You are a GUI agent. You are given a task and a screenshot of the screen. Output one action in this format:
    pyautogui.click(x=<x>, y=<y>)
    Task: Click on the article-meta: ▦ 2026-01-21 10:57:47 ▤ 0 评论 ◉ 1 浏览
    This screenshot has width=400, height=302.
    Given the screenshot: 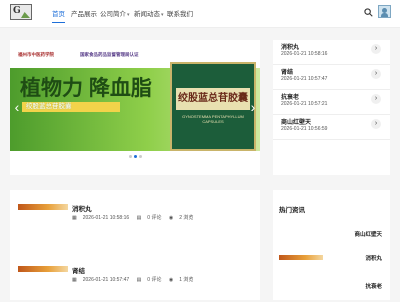 What is the action you would take?
    pyautogui.click(x=135, y=279)
    